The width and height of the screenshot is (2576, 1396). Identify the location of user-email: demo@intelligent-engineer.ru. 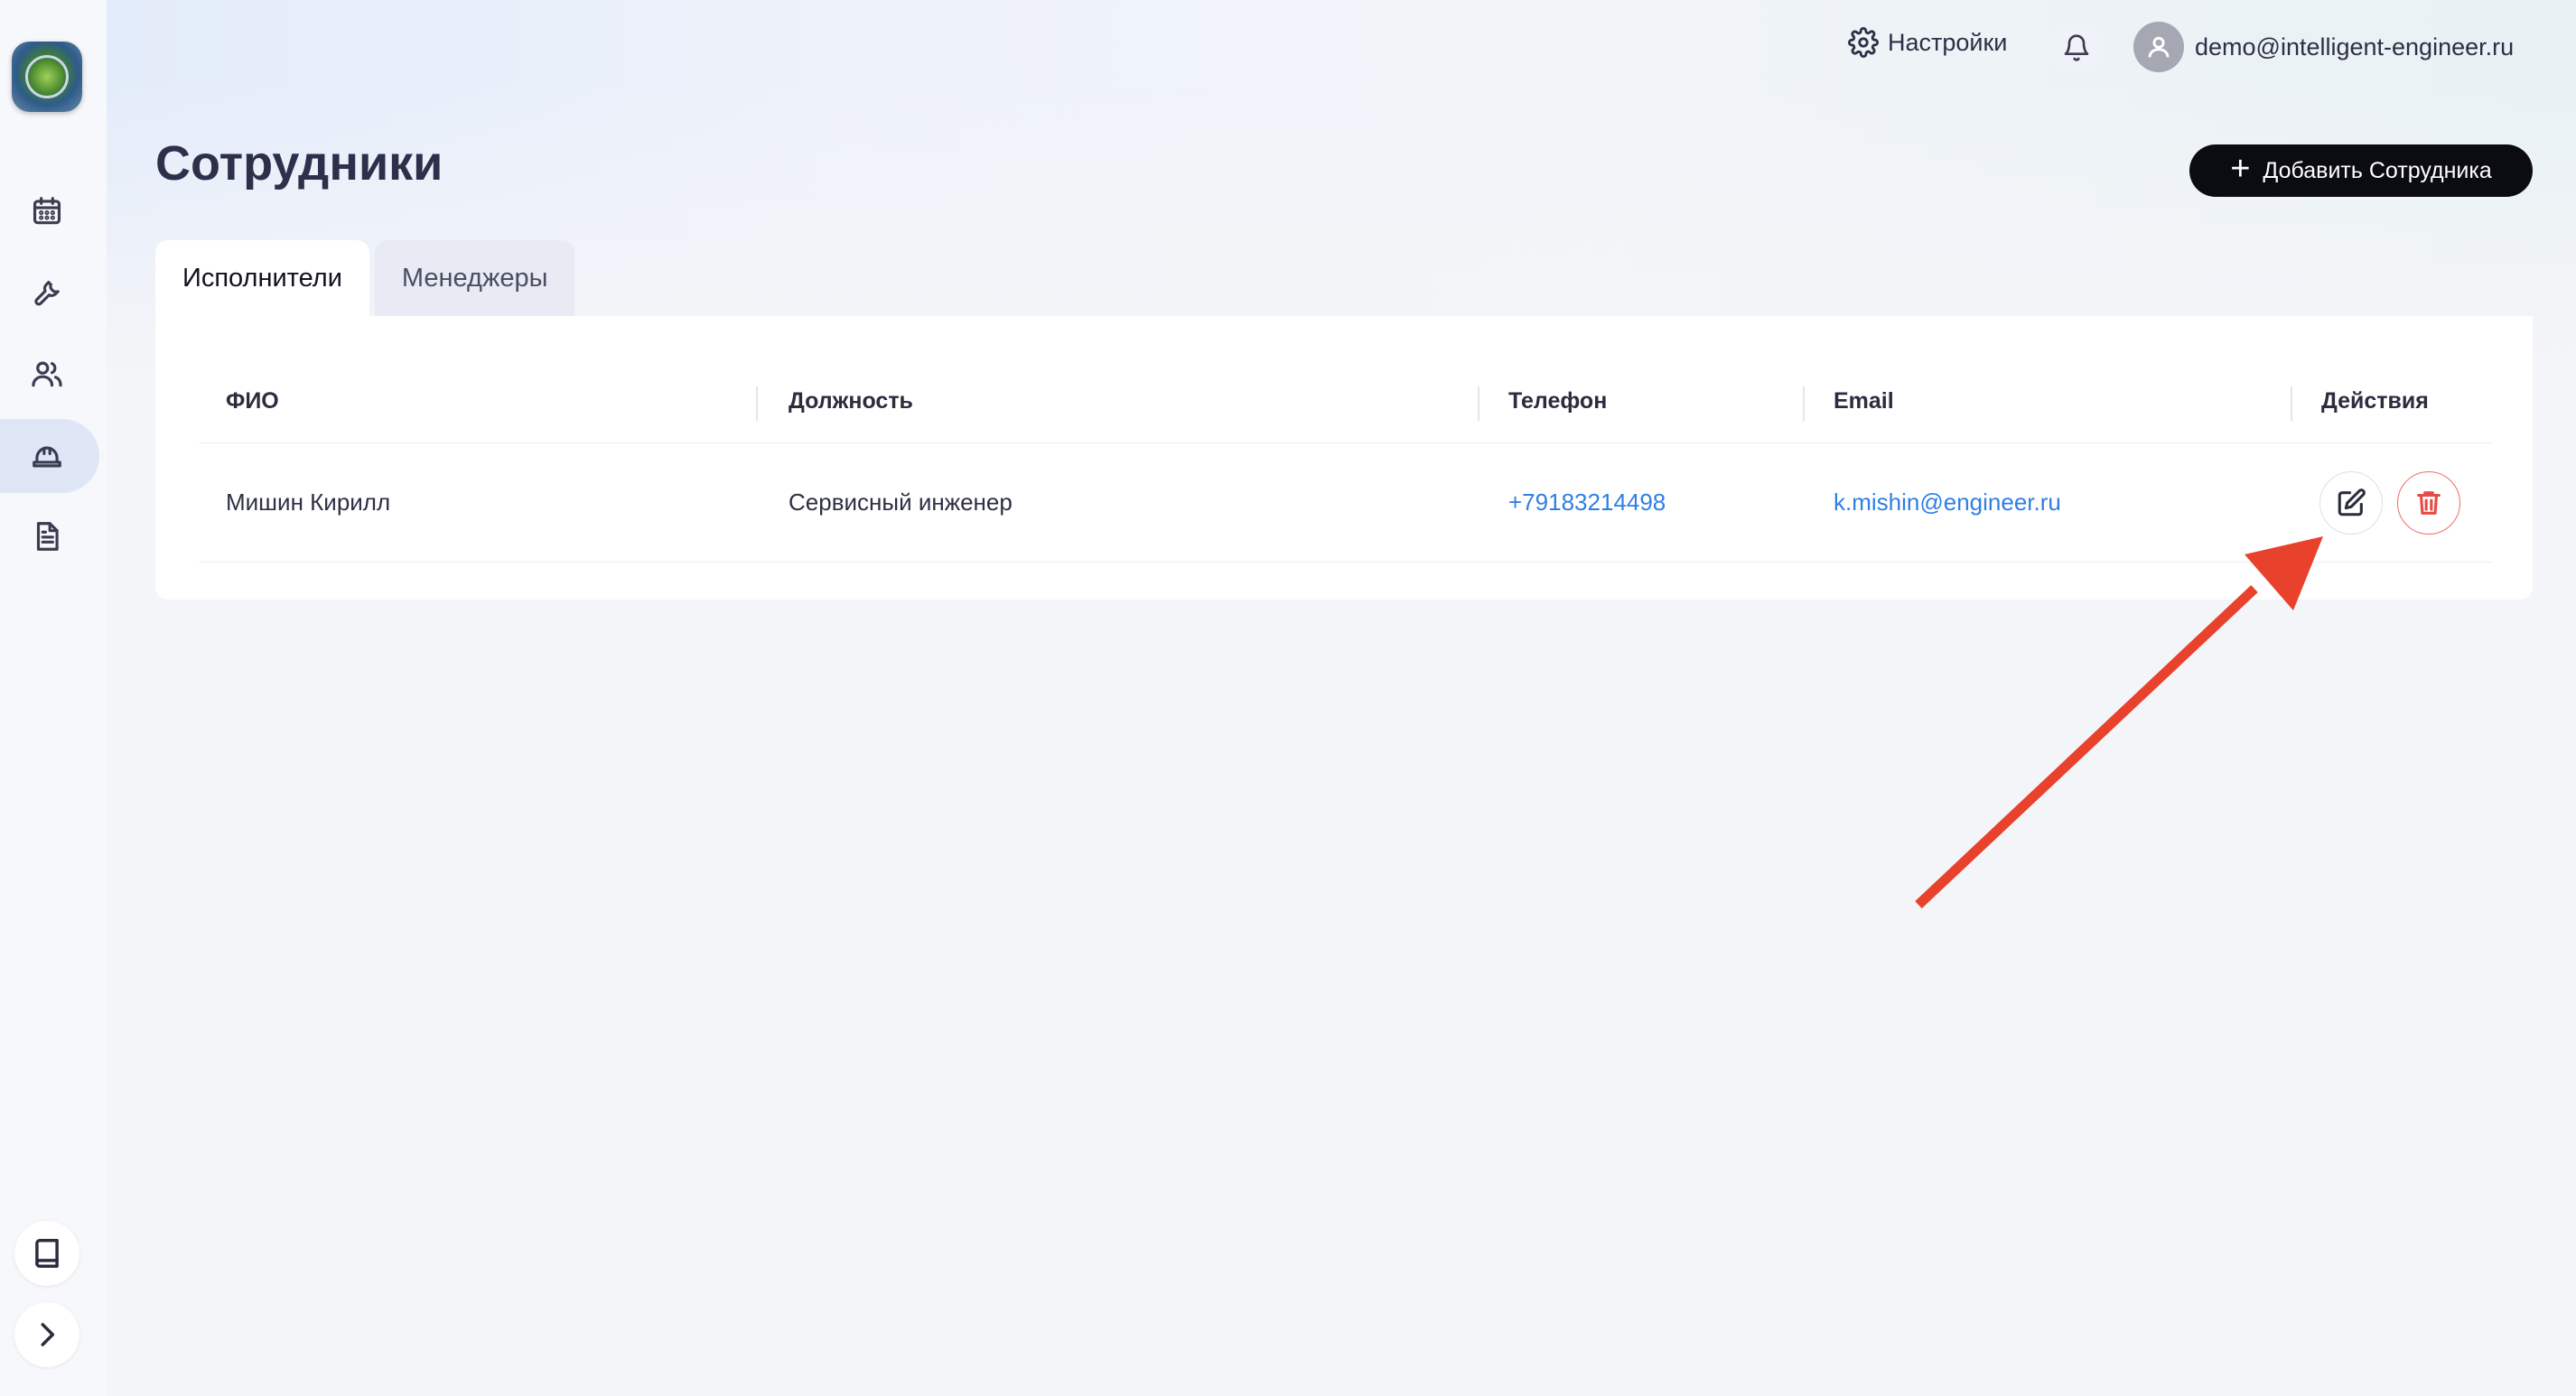
(2355, 46).